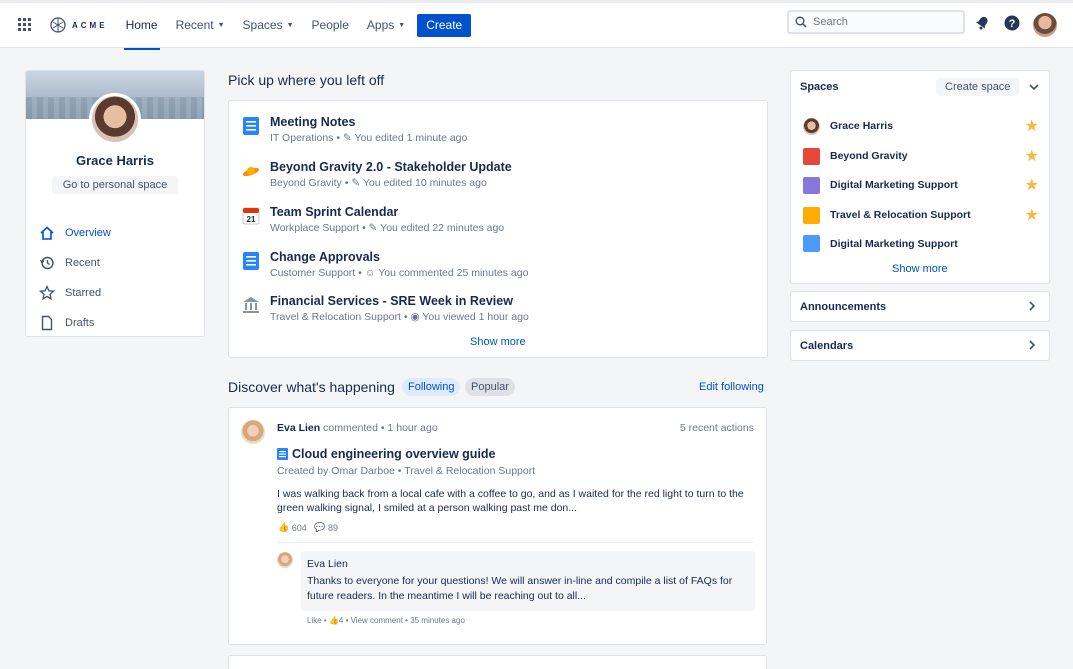  What do you see at coordinates (498, 342) in the screenshot?
I see `recent-show-more-link: Show more` at bounding box center [498, 342].